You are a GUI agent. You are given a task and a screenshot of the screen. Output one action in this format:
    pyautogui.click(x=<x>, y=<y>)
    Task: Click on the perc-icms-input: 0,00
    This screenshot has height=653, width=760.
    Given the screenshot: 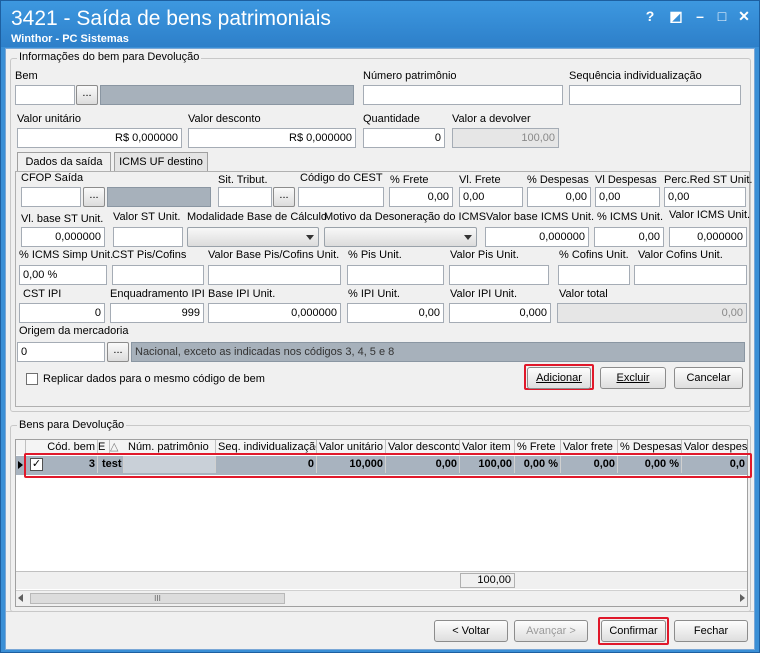 What is the action you would take?
    pyautogui.click(x=629, y=237)
    